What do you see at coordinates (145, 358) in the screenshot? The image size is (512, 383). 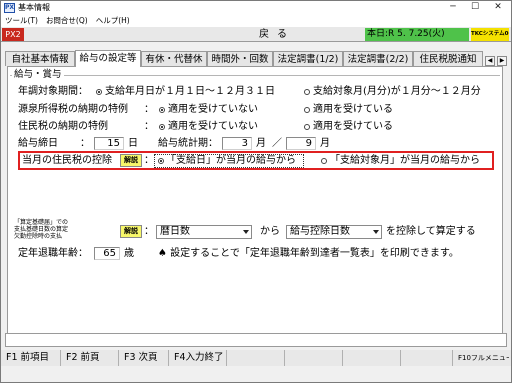 I see `f3-next-page-button: F3 次頁` at bounding box center [145, 358].